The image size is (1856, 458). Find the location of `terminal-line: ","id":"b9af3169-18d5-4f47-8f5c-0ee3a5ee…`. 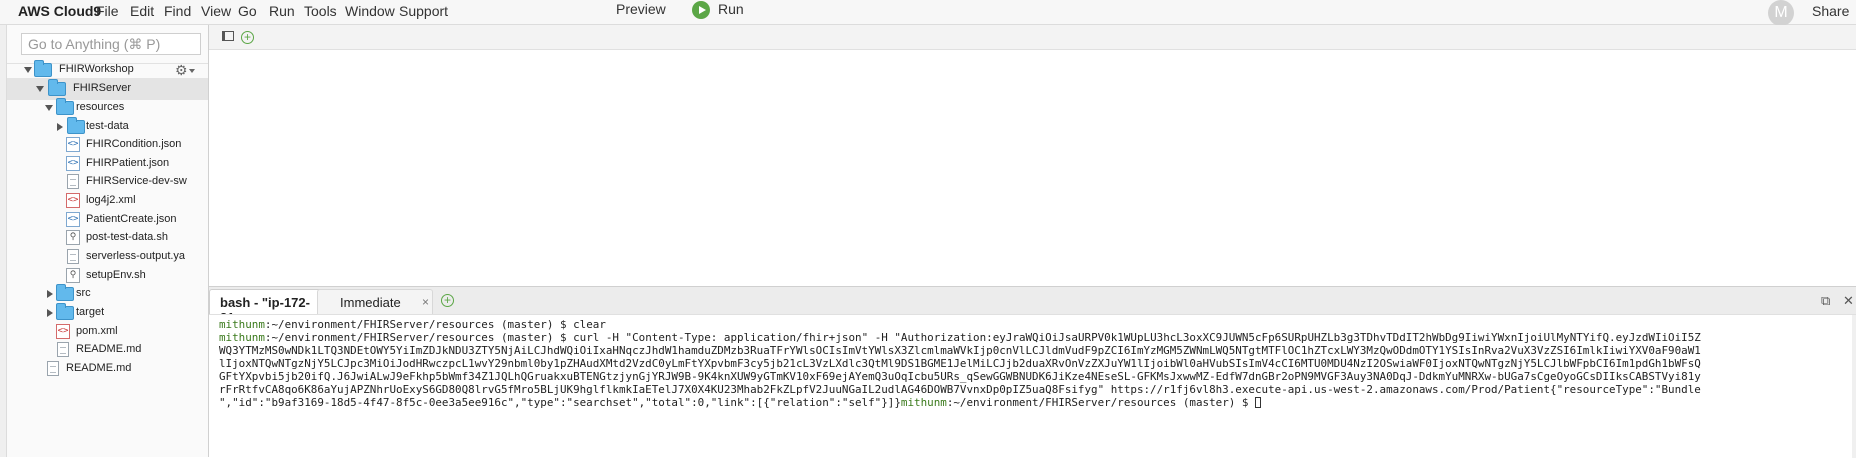

terminal-line: ","id":"b9af3169-18d5-4f47-8f5c-0ee3a5ee… is located at coordinates (740, 402).